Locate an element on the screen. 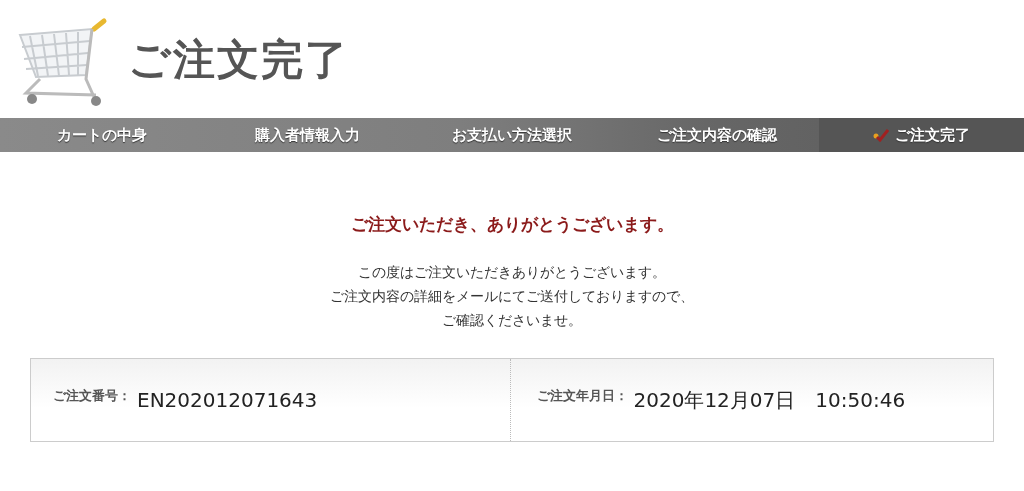 Image resolution: width=1024 pixels, height=491 pixels. step-label: ご注文完了 is located at coordinates (933, 135).